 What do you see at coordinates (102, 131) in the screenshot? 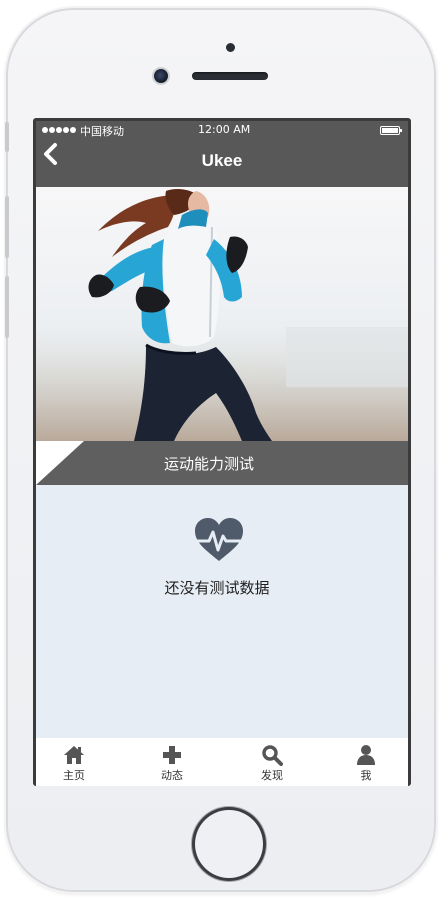
I see `carrier-name: 中国移动` at bounding box center [102, 131].